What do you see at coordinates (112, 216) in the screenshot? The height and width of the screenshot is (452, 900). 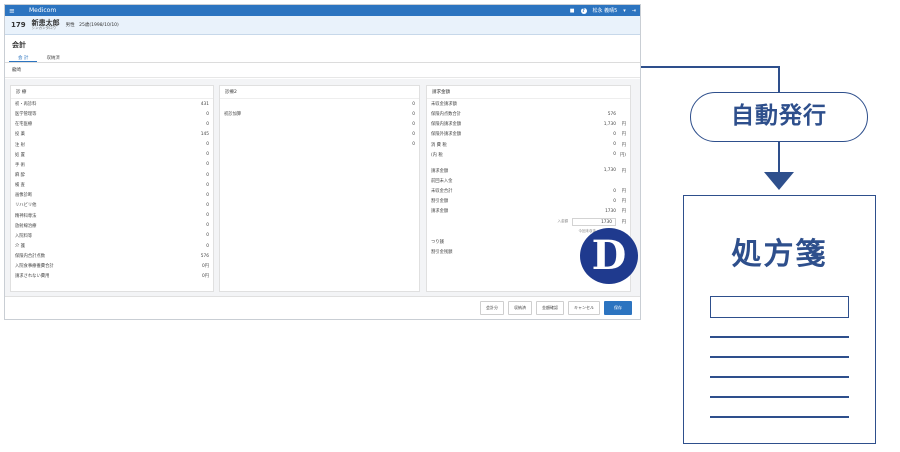 I see `table-row: 精神科専法 0` at bounding box center [112, 216].